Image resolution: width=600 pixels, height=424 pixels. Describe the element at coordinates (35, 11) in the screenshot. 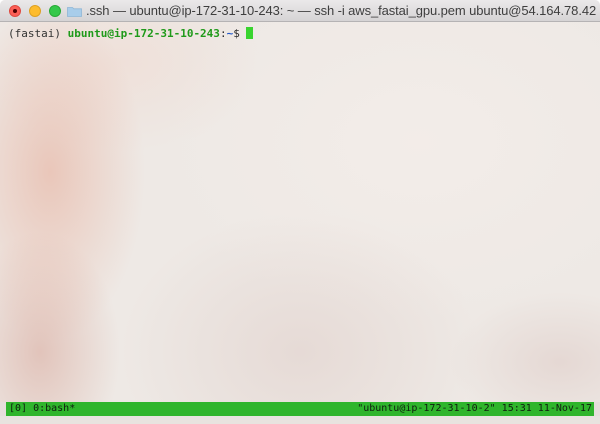

I see `minimize-window-button` at that location.